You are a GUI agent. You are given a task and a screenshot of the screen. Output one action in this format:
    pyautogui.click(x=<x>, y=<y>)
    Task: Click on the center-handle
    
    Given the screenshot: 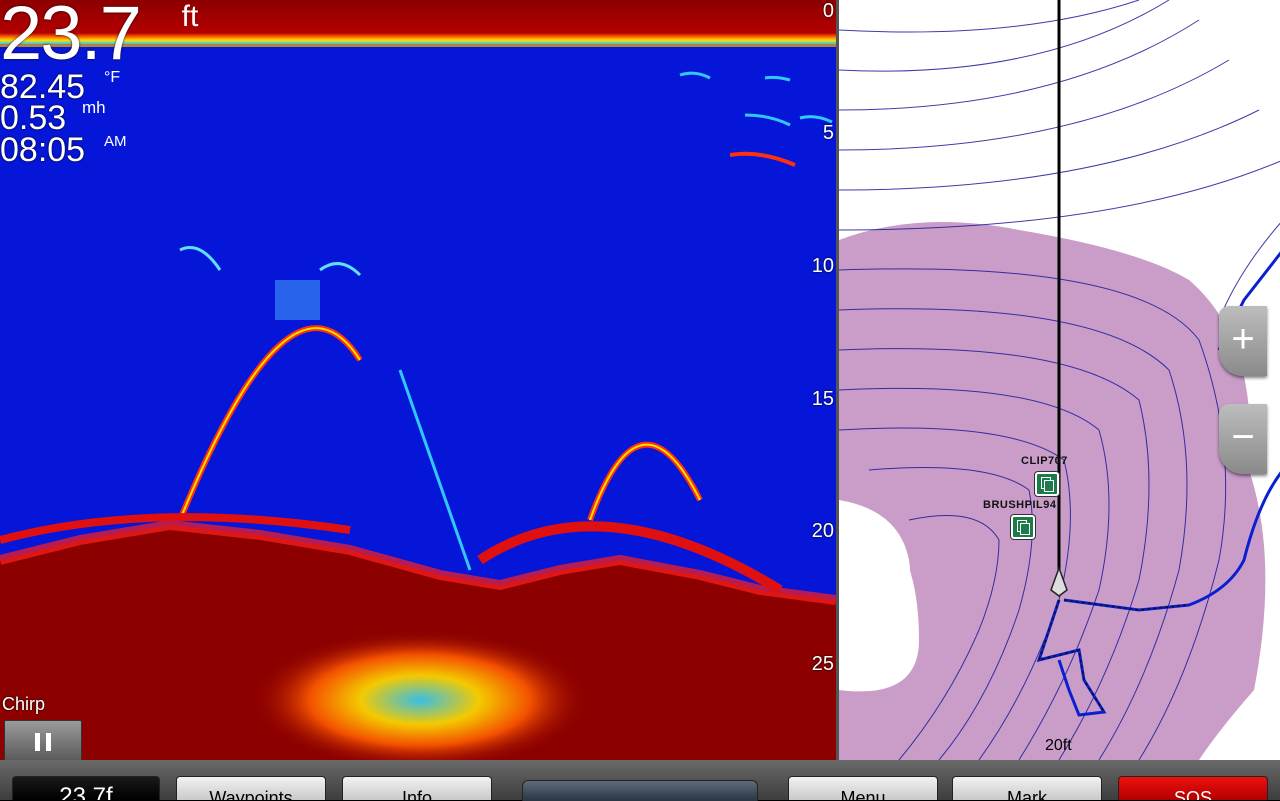 What is the action you would take?
    pyautogui.click(x=640, y=790)
    